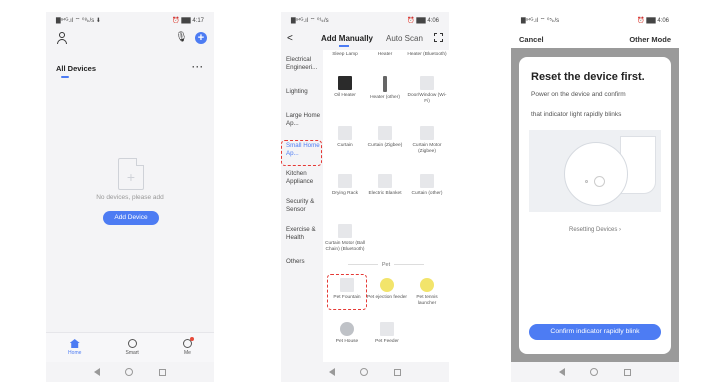  I want to click on device-label: Curtain, so click(345, 145).